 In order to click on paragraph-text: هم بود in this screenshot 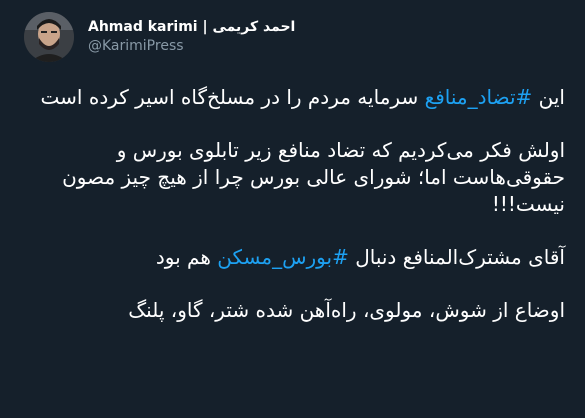, I will do `click(186, 257)`.